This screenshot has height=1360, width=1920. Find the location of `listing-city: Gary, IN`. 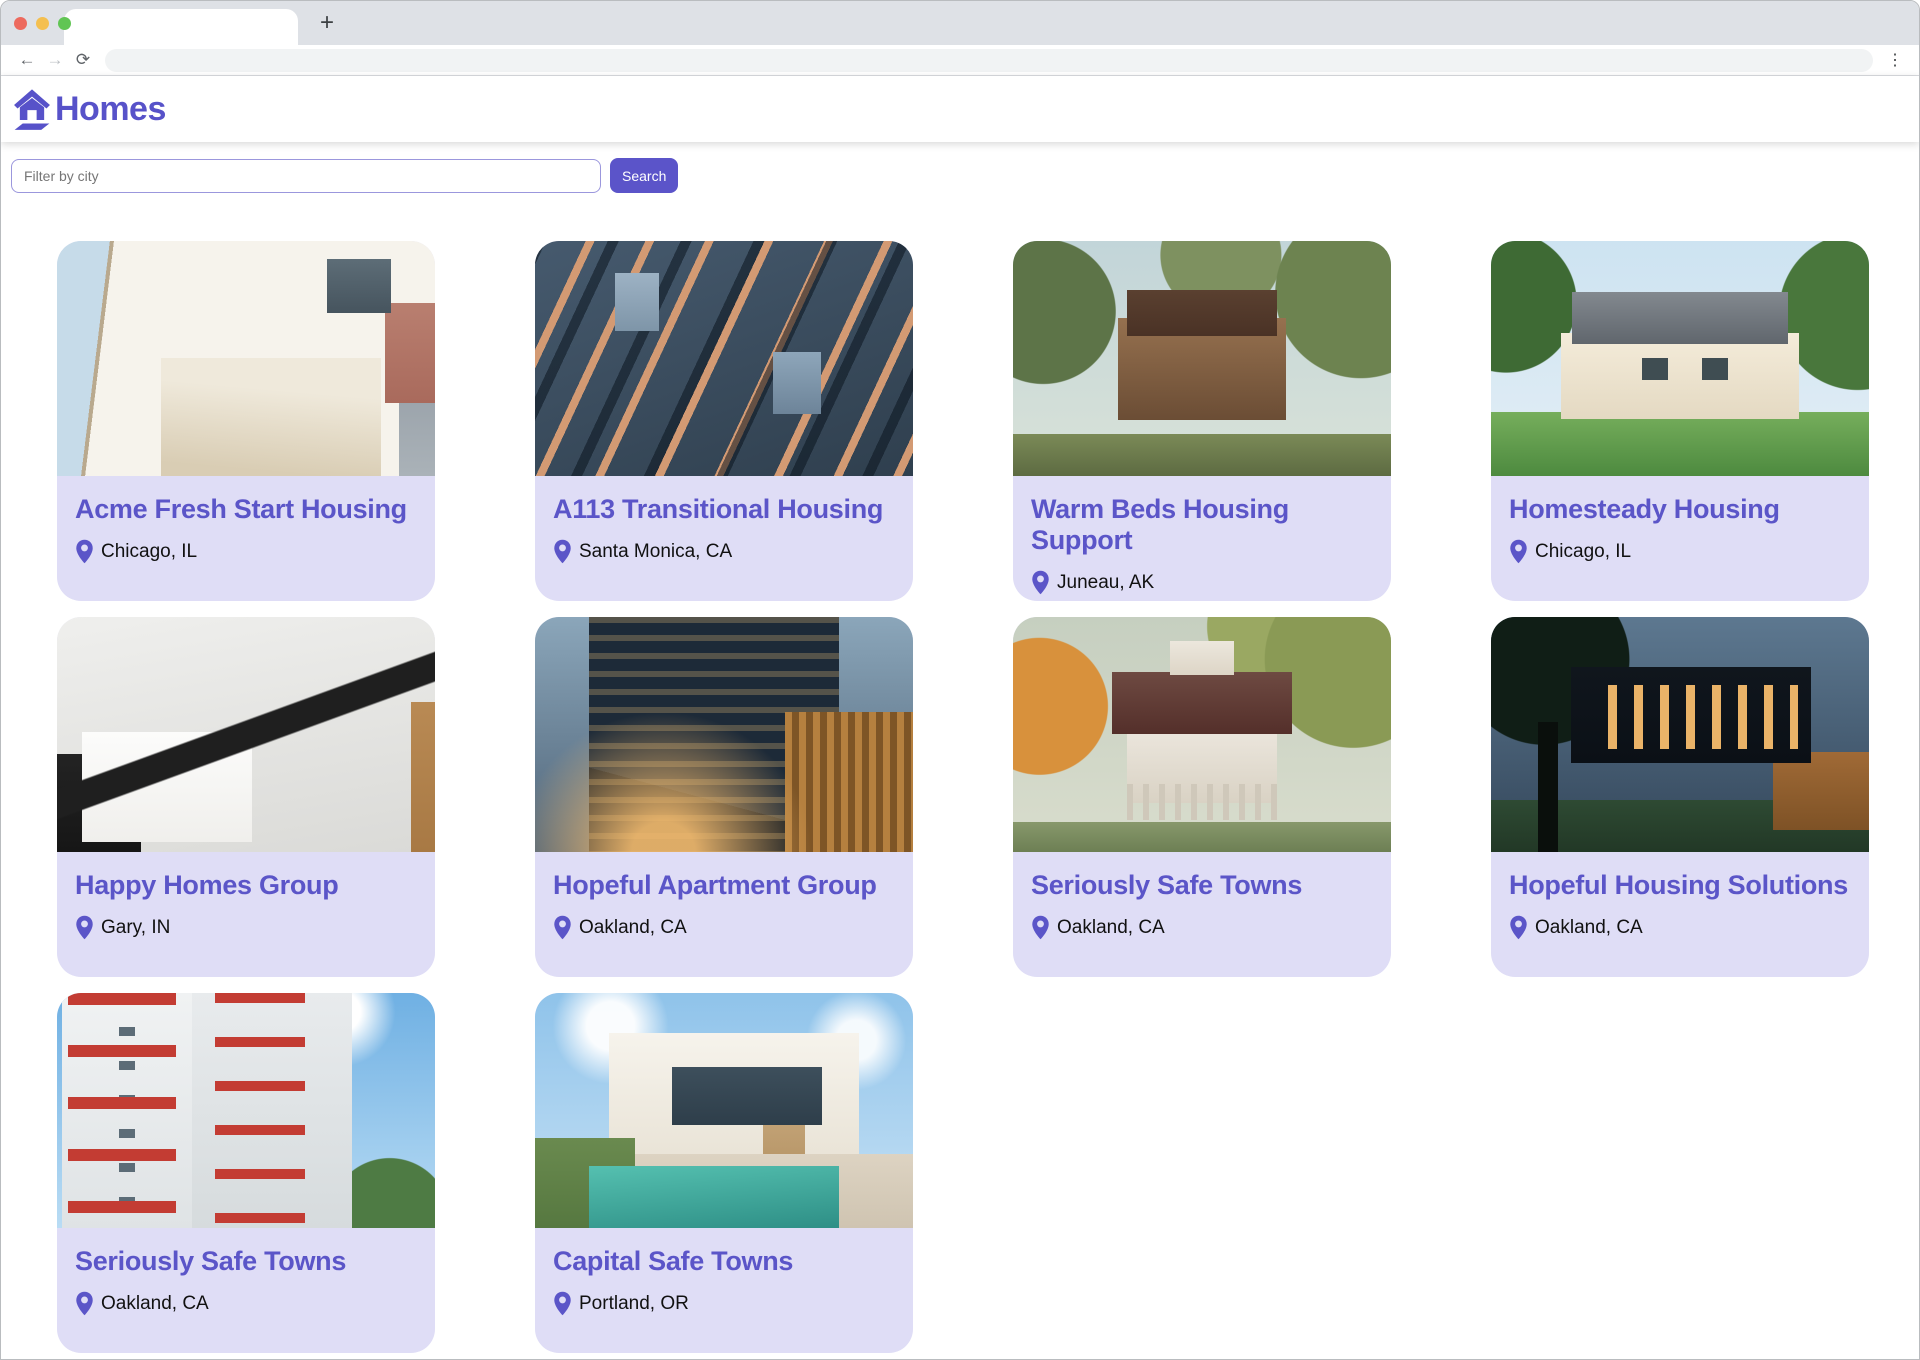

listing-city: Gary, IN is located at coordinates (136, 927).